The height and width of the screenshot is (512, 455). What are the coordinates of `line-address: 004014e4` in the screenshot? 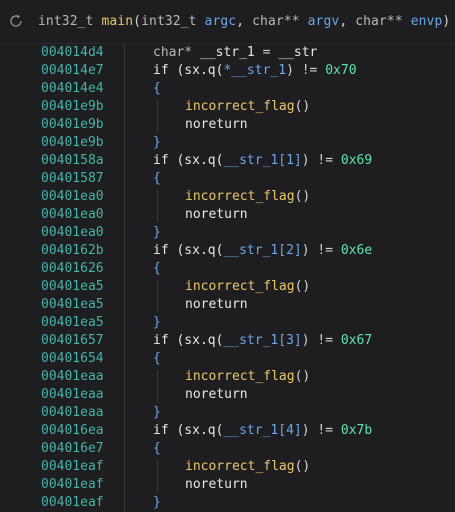 It's located at (72, 89).